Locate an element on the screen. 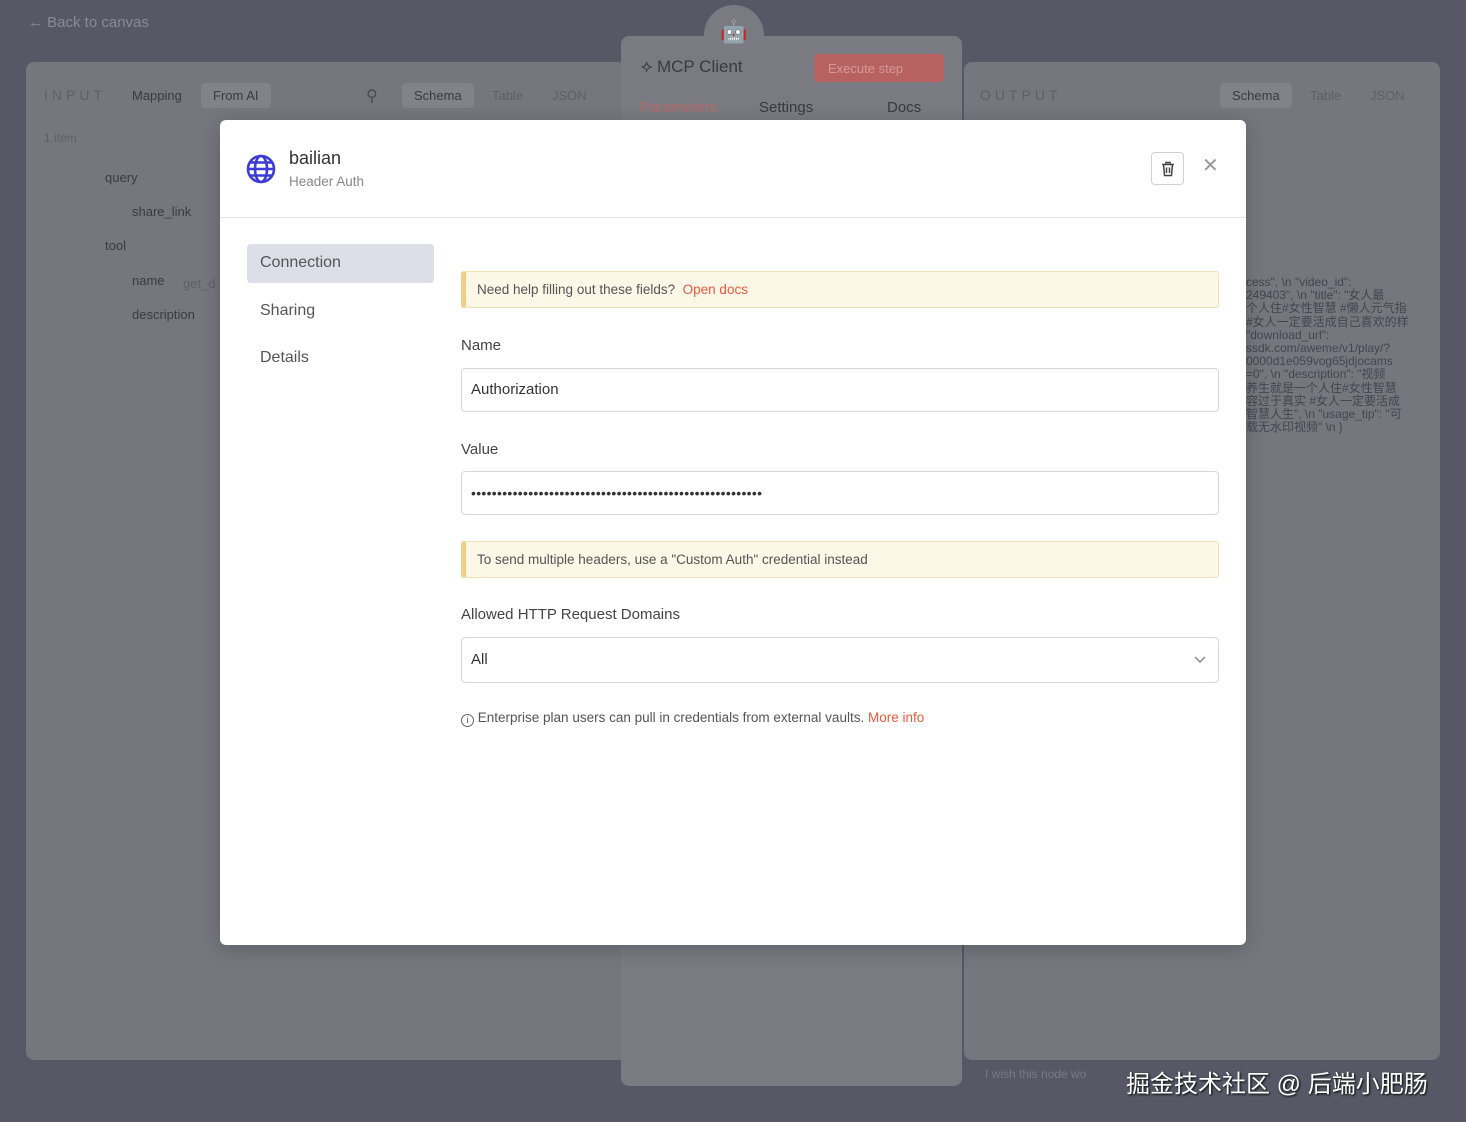 The height and width of the screenshot is (1122, 1466). tree-item-description: description is located at coordinates (163, 314).